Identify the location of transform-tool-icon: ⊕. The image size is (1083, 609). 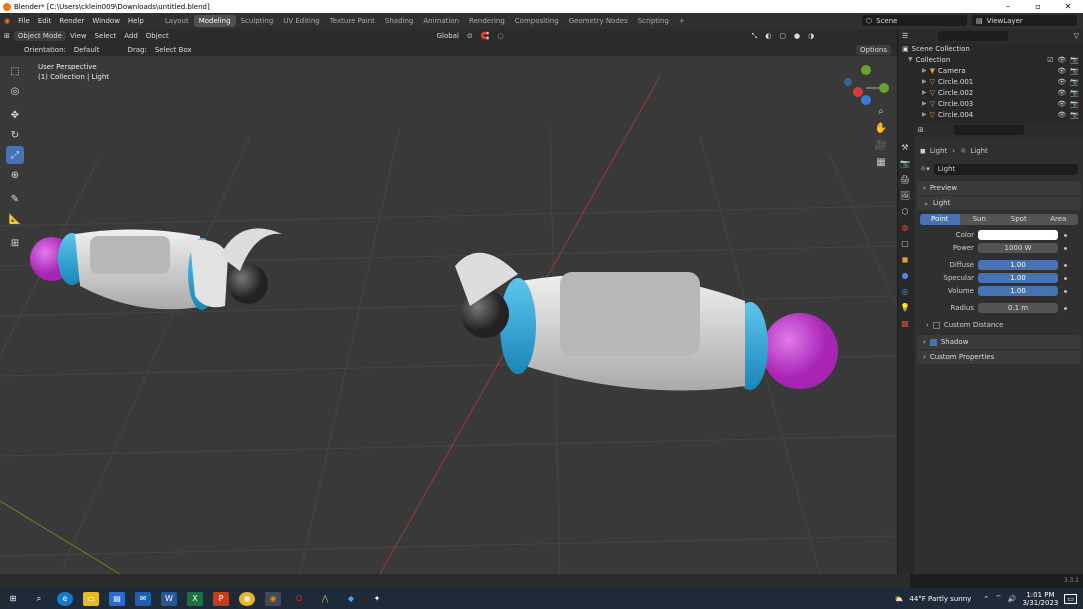
(15, 175).